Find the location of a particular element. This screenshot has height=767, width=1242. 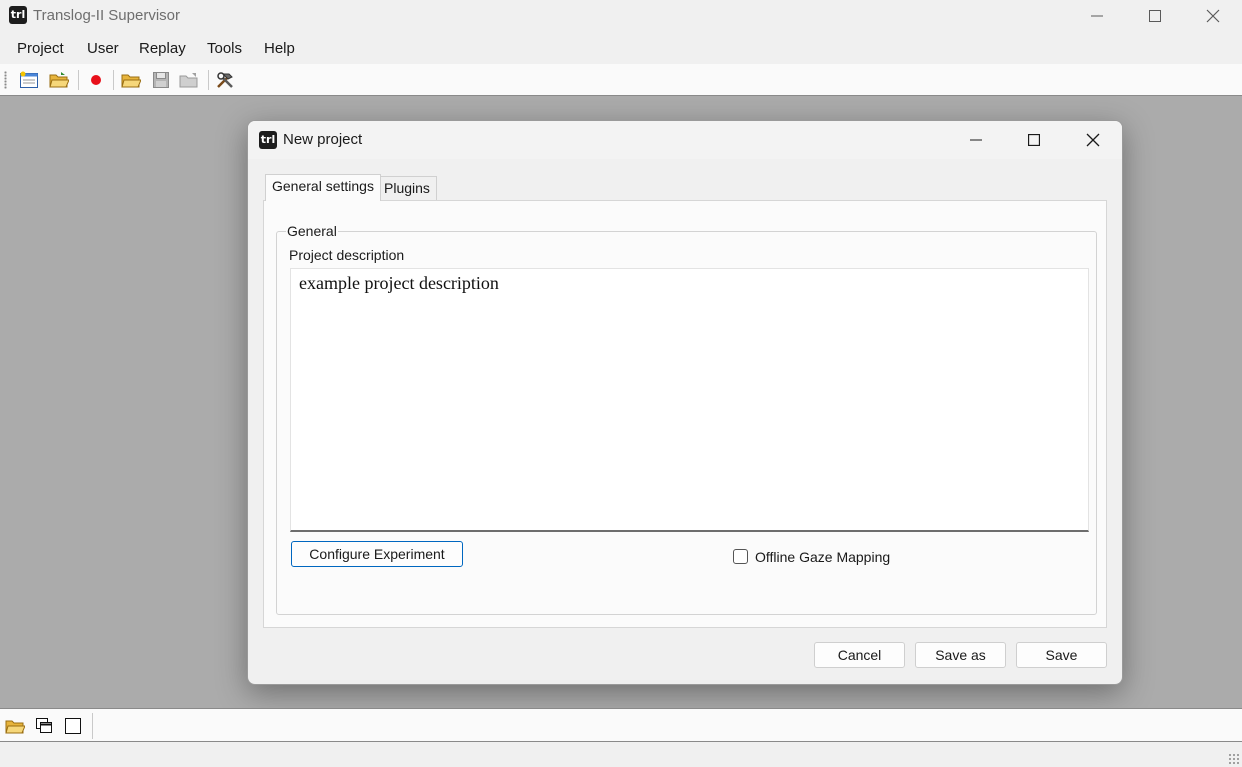

folder-gray-button is located at coordinates (189, 80).